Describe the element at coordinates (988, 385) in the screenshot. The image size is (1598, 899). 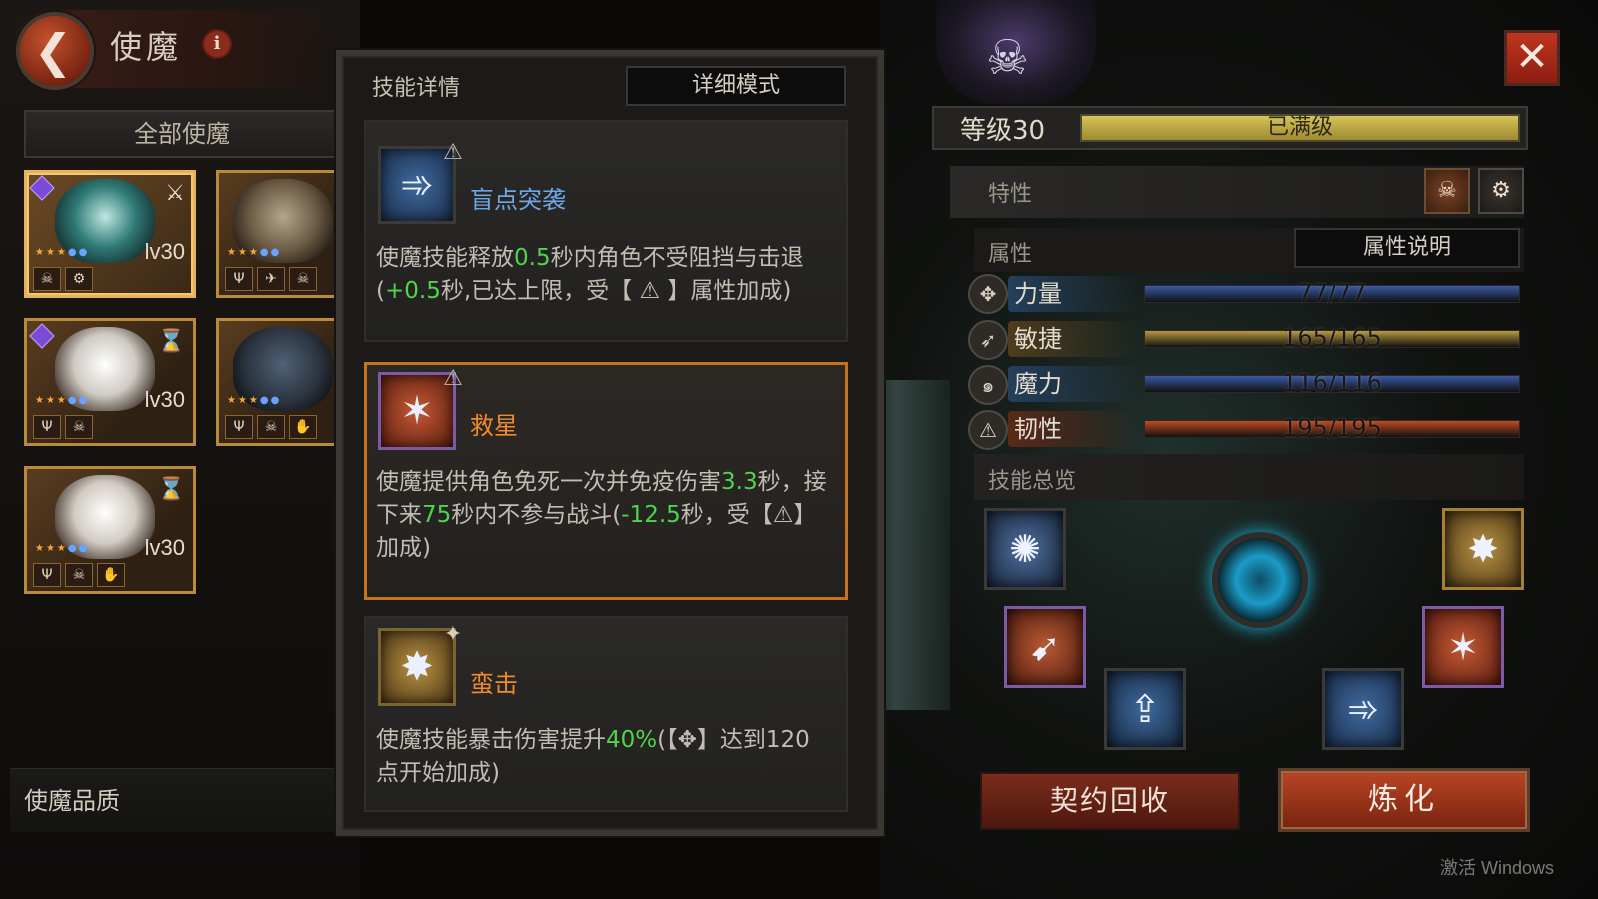
I see `magic-icon: ๑` at that location.